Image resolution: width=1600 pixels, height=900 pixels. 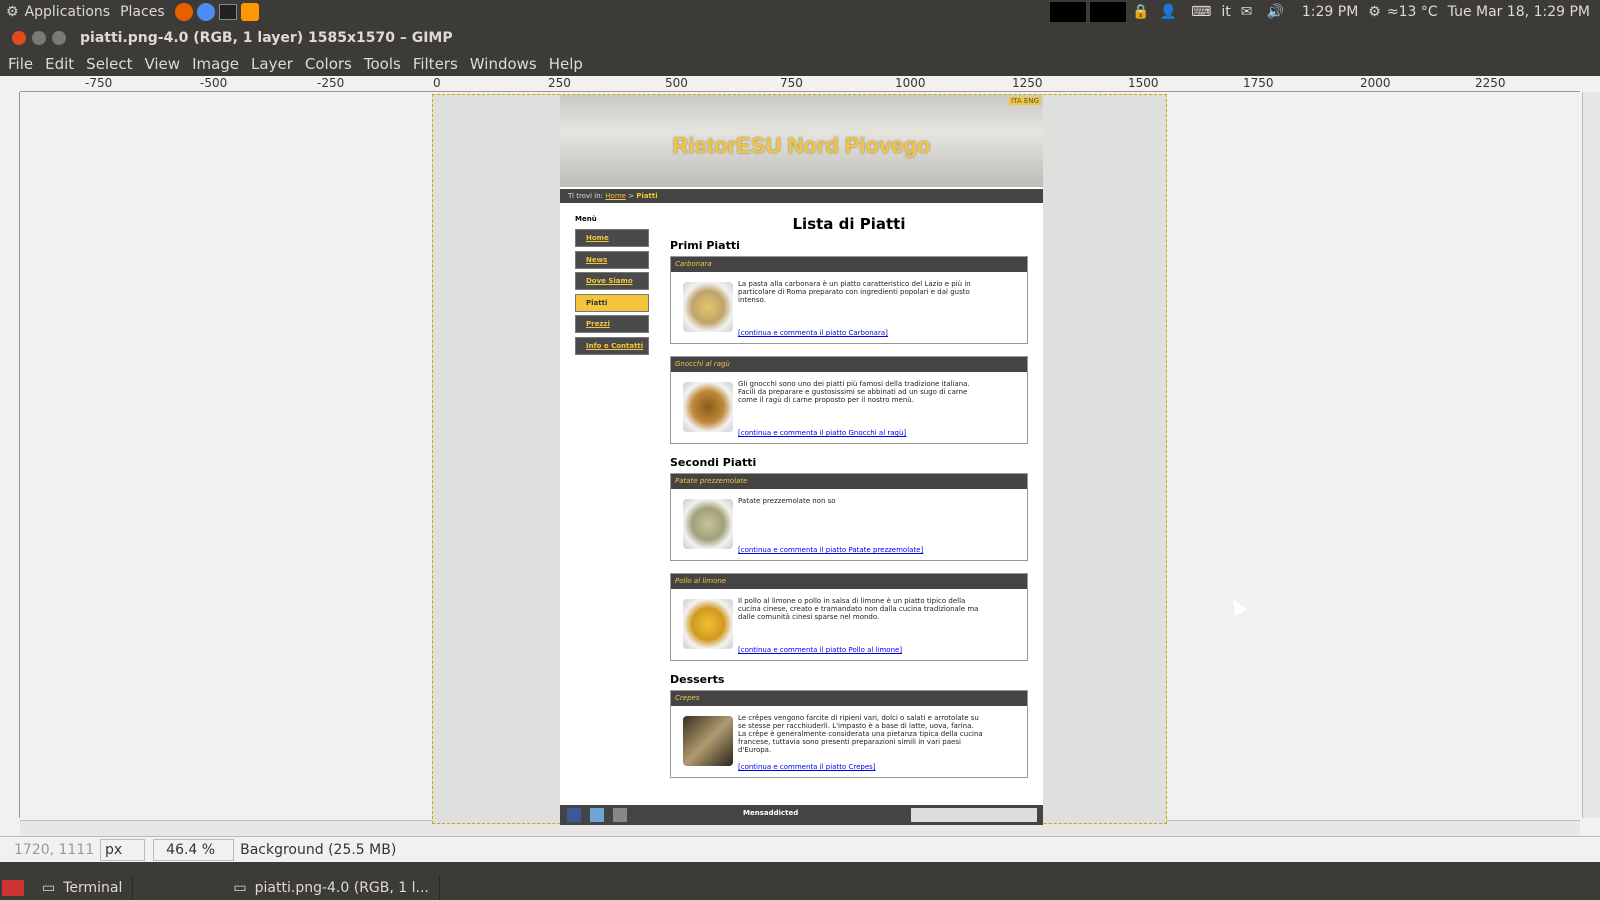 I want to click on menu-windows: Windows, so click(x=503, y=64).